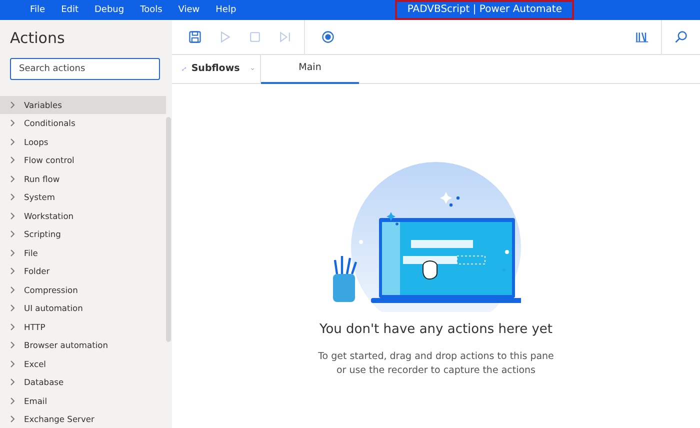  What do you see at coordinates (37, 271) in the screenshot?
I see `category-label: Folder` at bounding box center [37, 271].